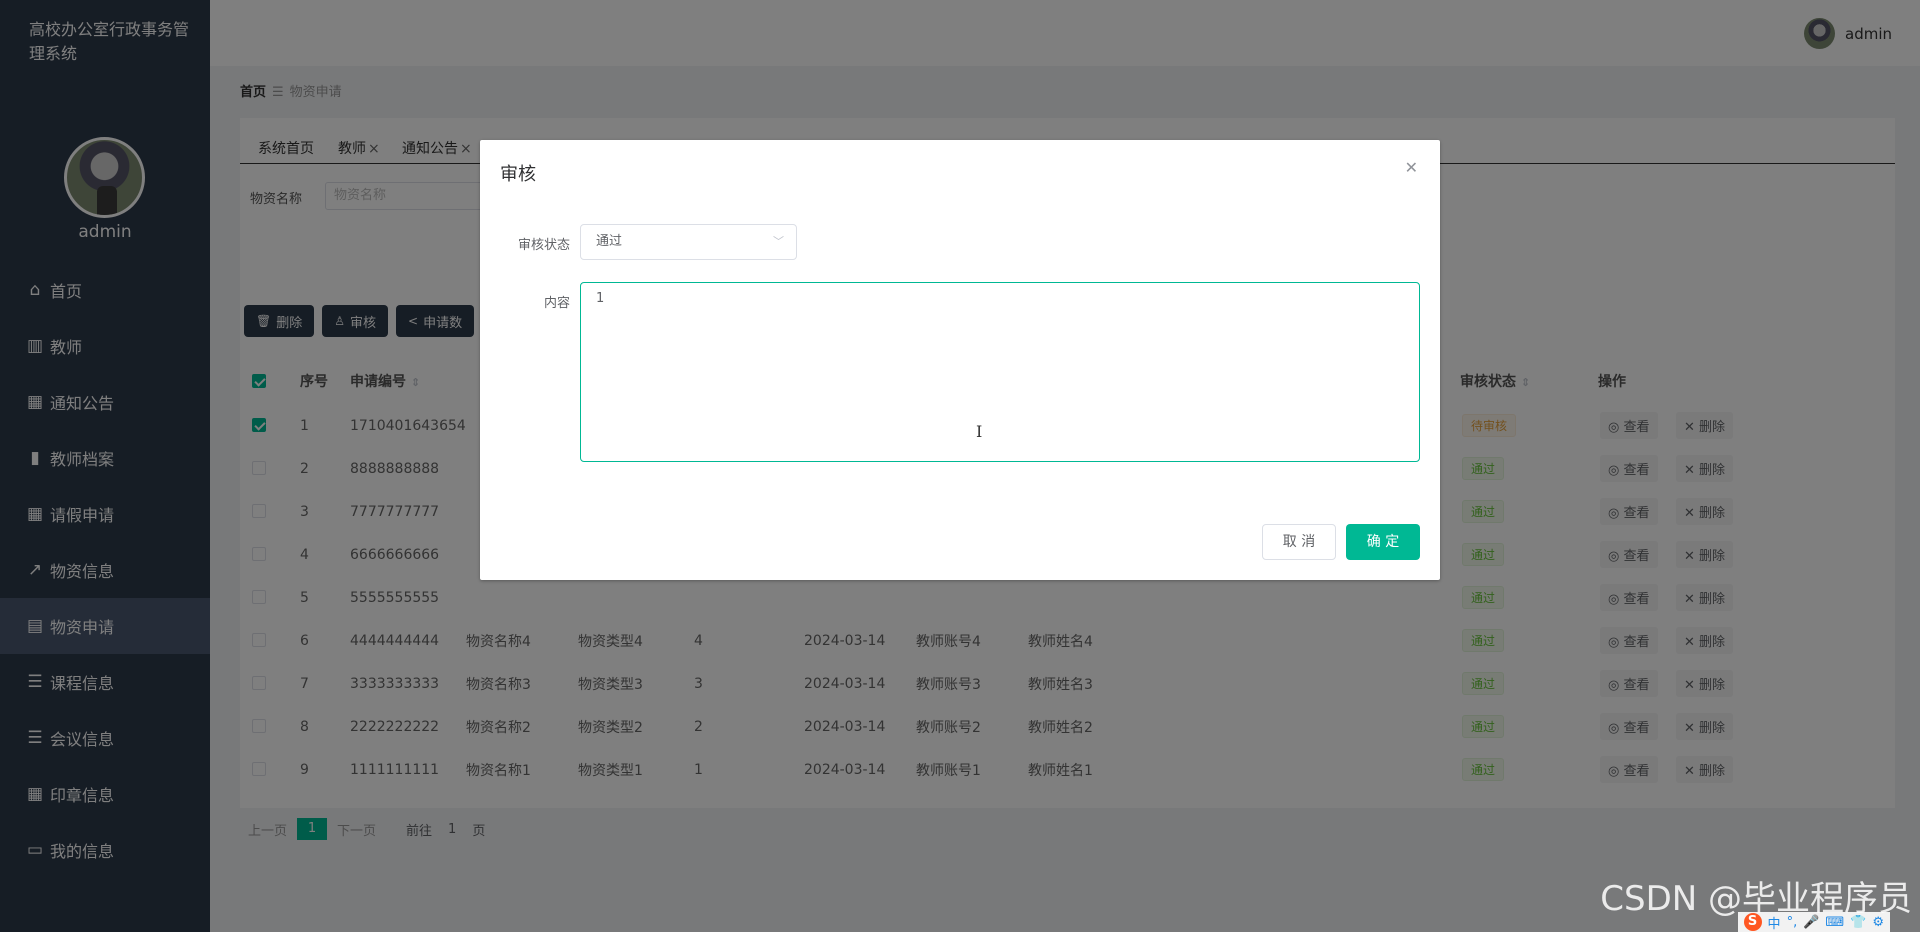  What do you see at coordinates (543, 245) in the screenshot?
I see `status-label: 审核状态` at bounding box center [543, 245].